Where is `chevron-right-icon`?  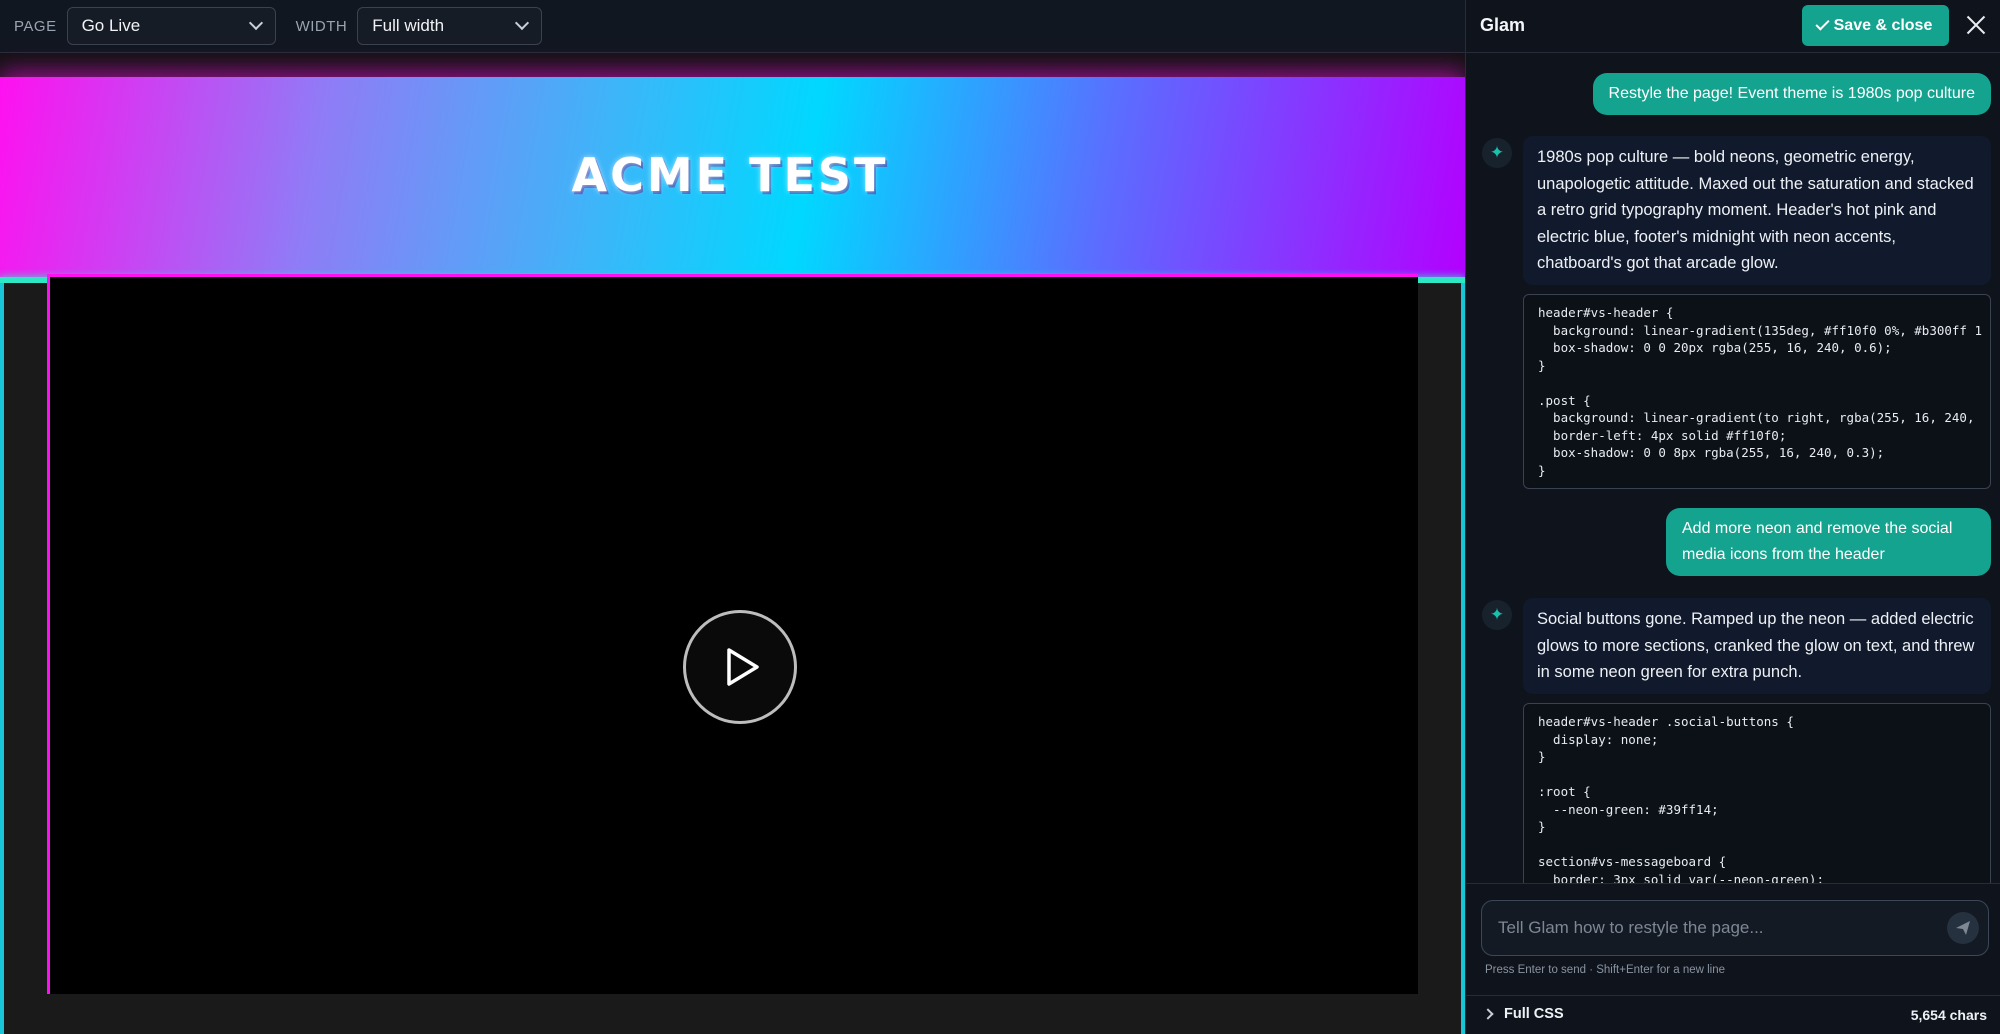
chevron-right-icon is located at coordinates (1488, 1014).